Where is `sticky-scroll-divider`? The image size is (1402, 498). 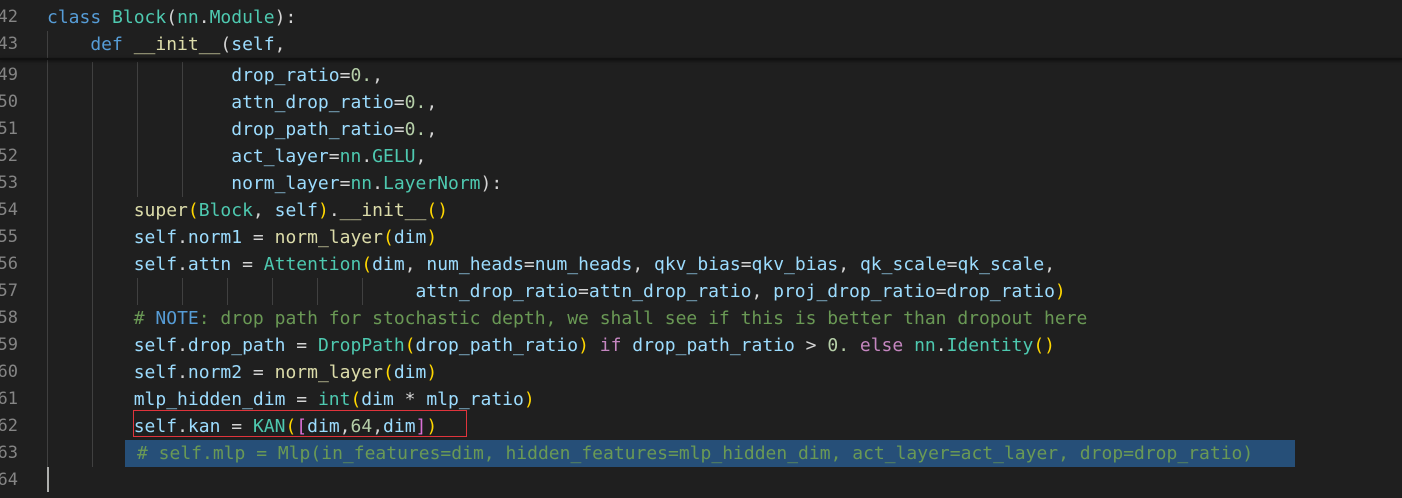 sticky-scroll-divider is located at coordinates (701, 59).